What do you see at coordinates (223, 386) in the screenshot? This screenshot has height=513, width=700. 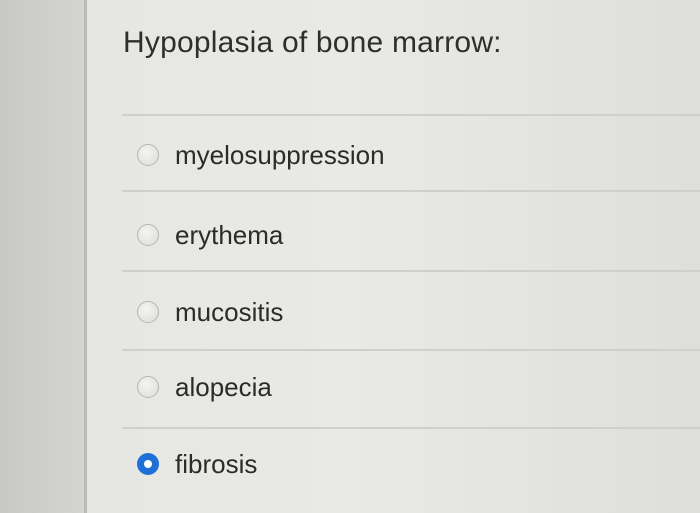 I see `option-label: alopecia` at bounding box center [223, 386].